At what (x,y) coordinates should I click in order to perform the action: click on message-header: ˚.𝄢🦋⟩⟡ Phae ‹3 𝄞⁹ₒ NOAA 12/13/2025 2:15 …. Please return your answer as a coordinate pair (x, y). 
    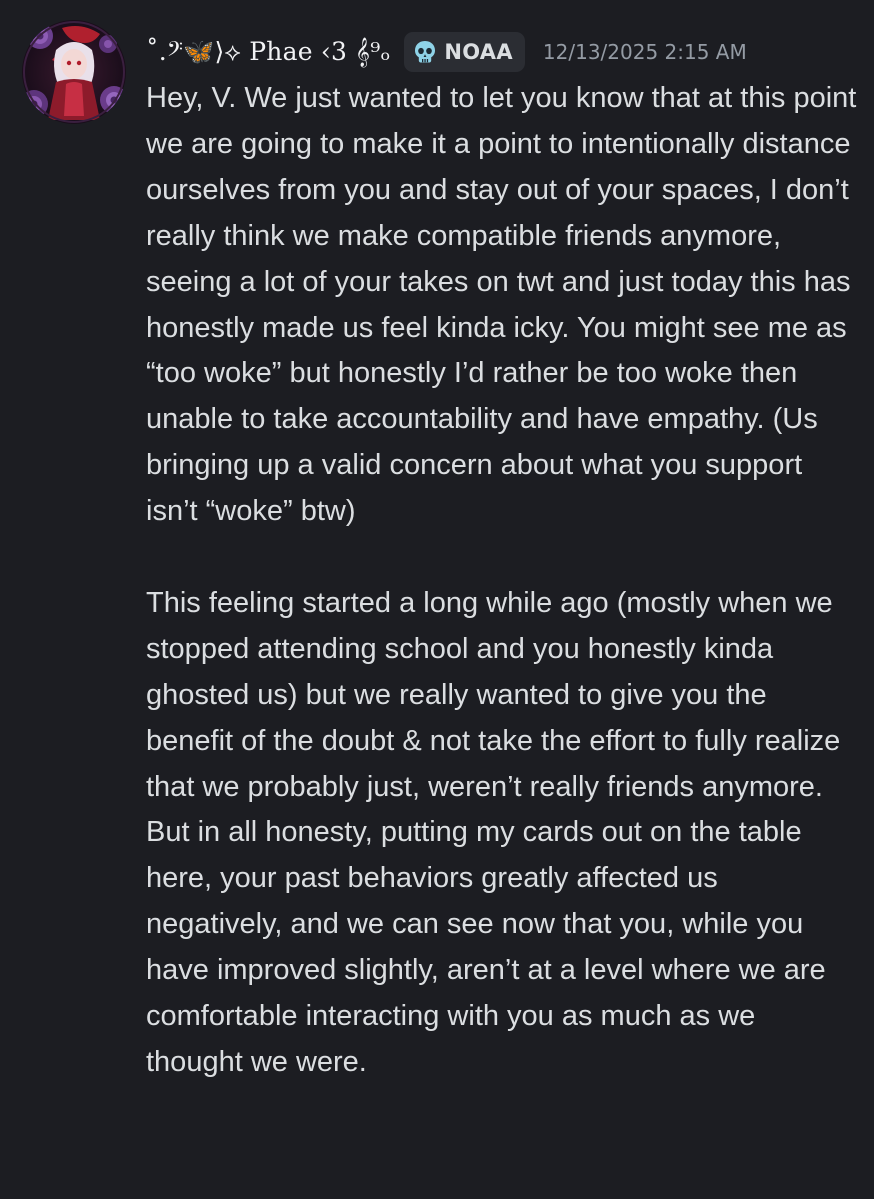
    Looking at the image, I should click on (446, 52).